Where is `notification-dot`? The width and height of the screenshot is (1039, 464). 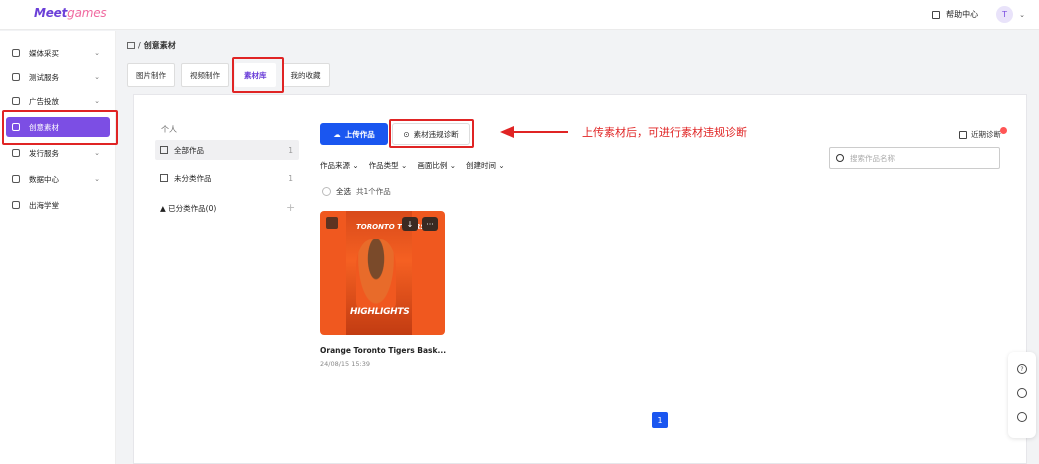
notification-dot is located at coordinates (1003, 130).